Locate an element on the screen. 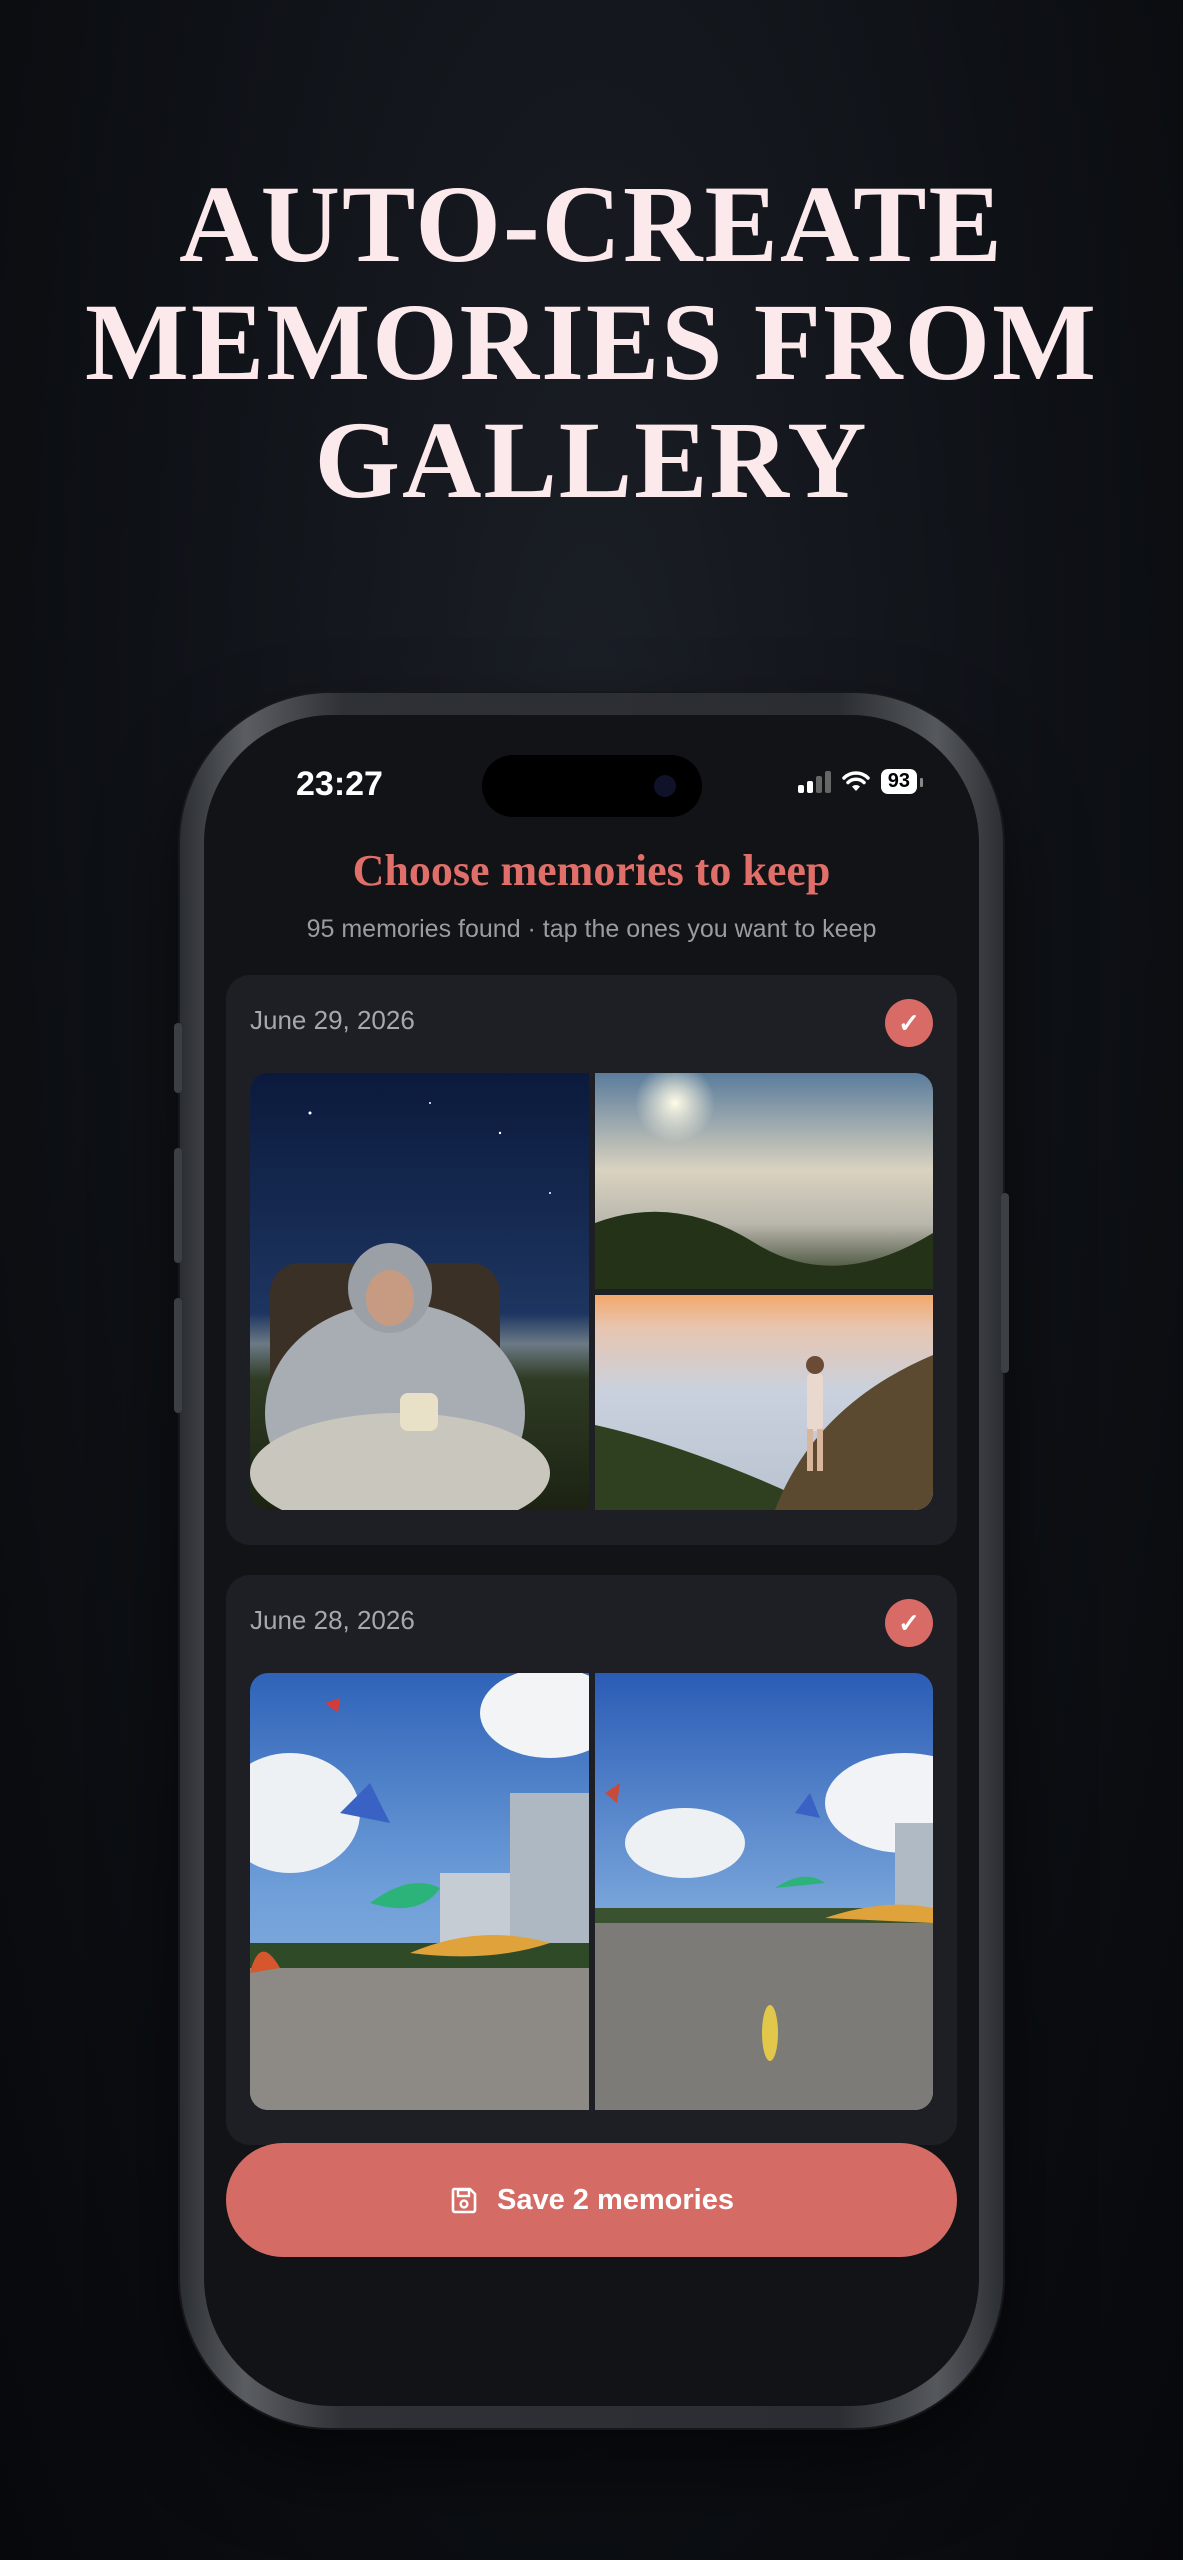 This screenshot has width=1183, height=2560. headline: AUTO-CREATE MEMORIES FROM GALLERY is located at coordinates (591, 342).